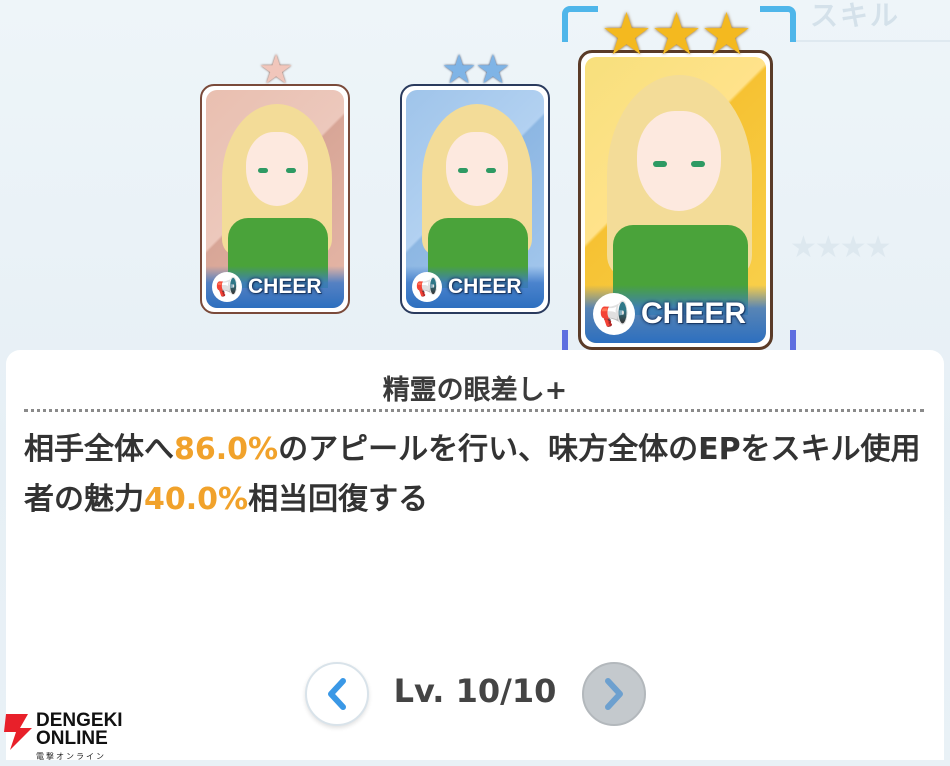 This screenshot has height=766, width=950. What do you see at coordinates (474, 410) in the screenshot?
I see `dotted-divider` at bounding box center [474, 410].